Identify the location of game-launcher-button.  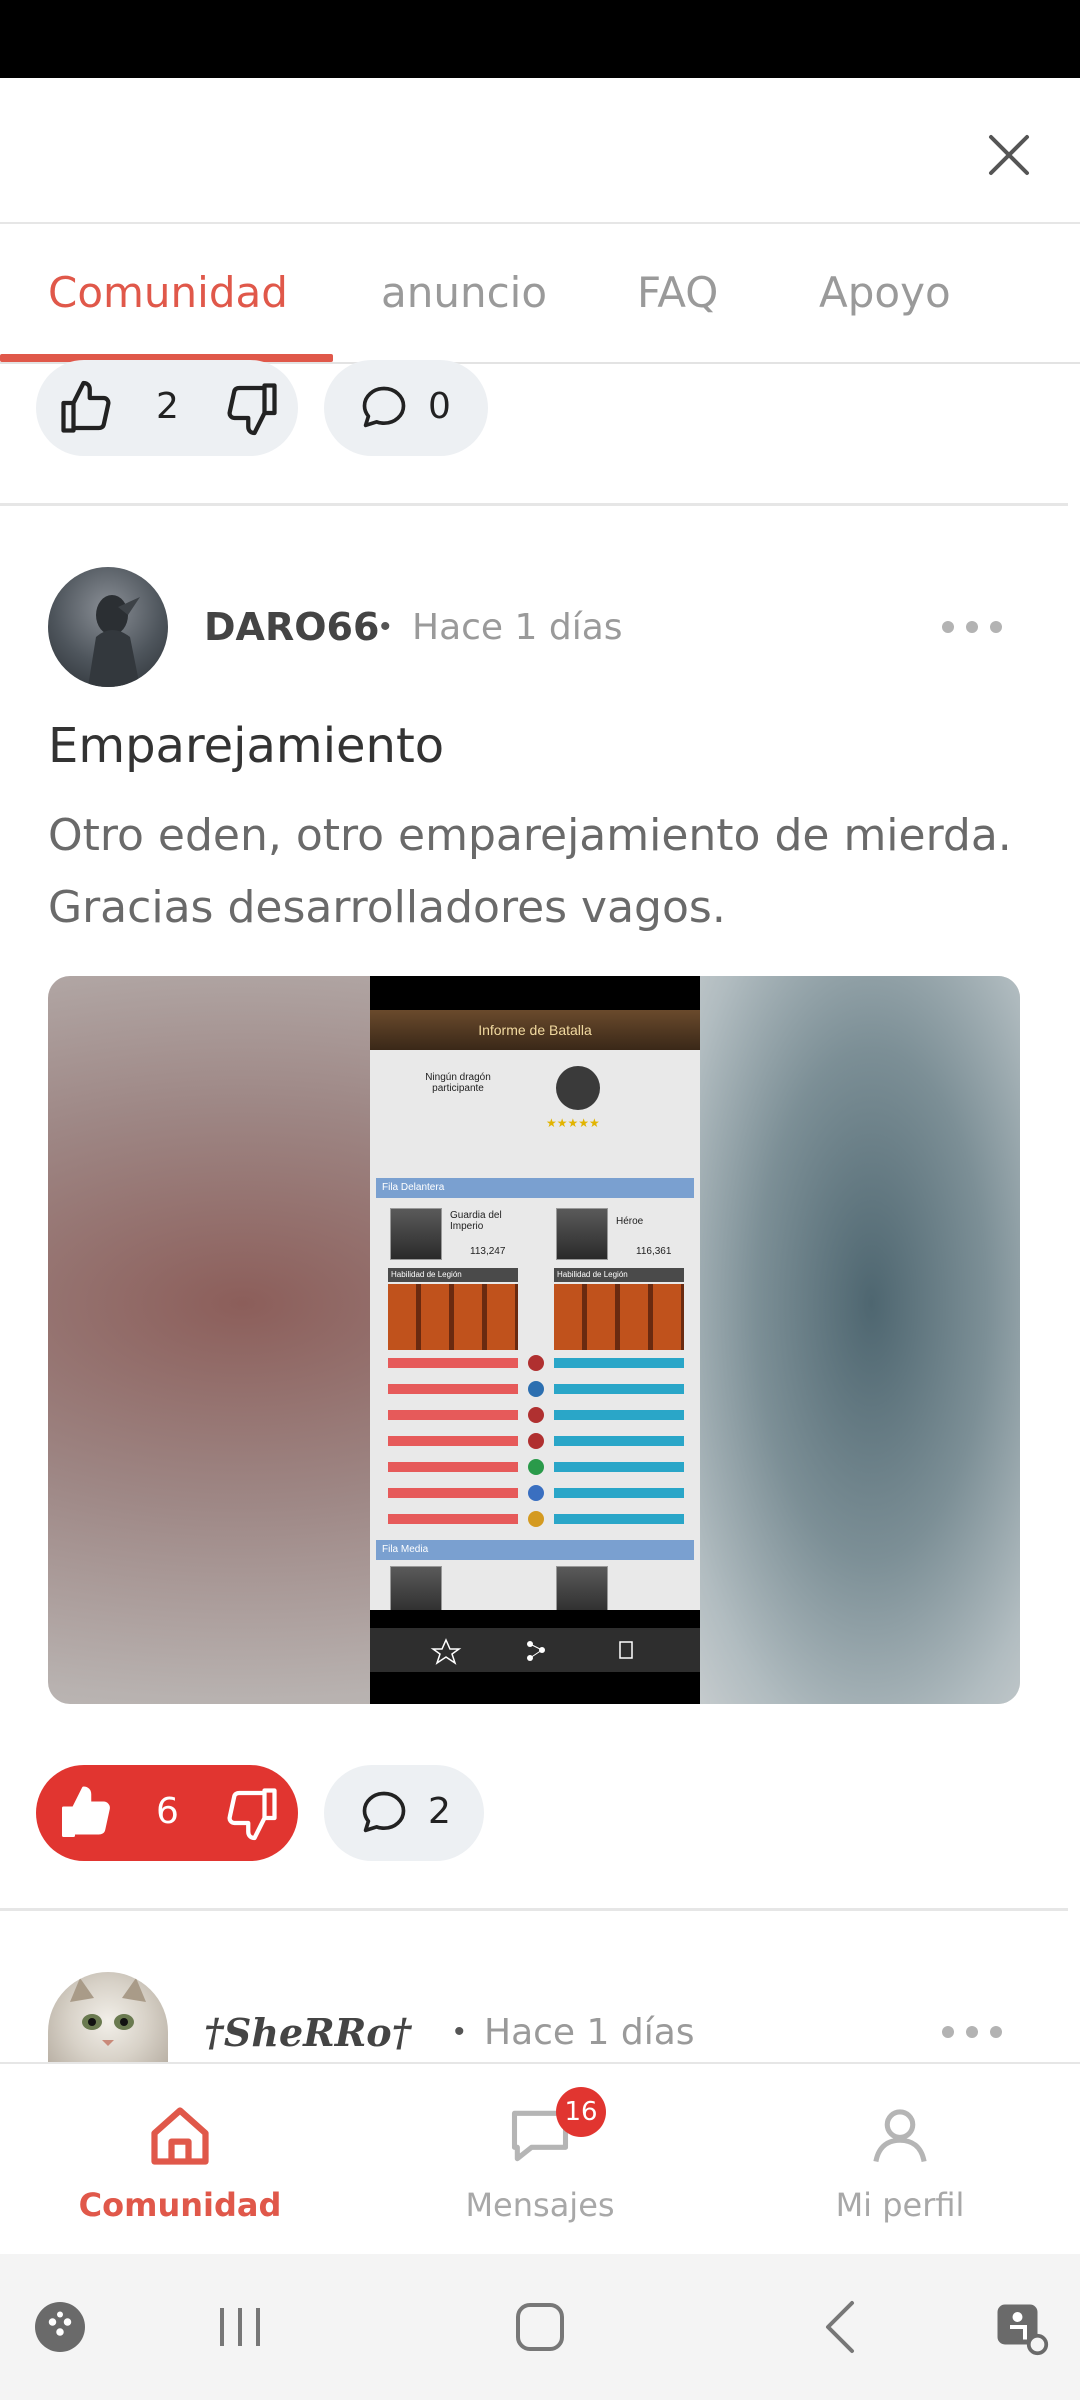
(60, 2327).